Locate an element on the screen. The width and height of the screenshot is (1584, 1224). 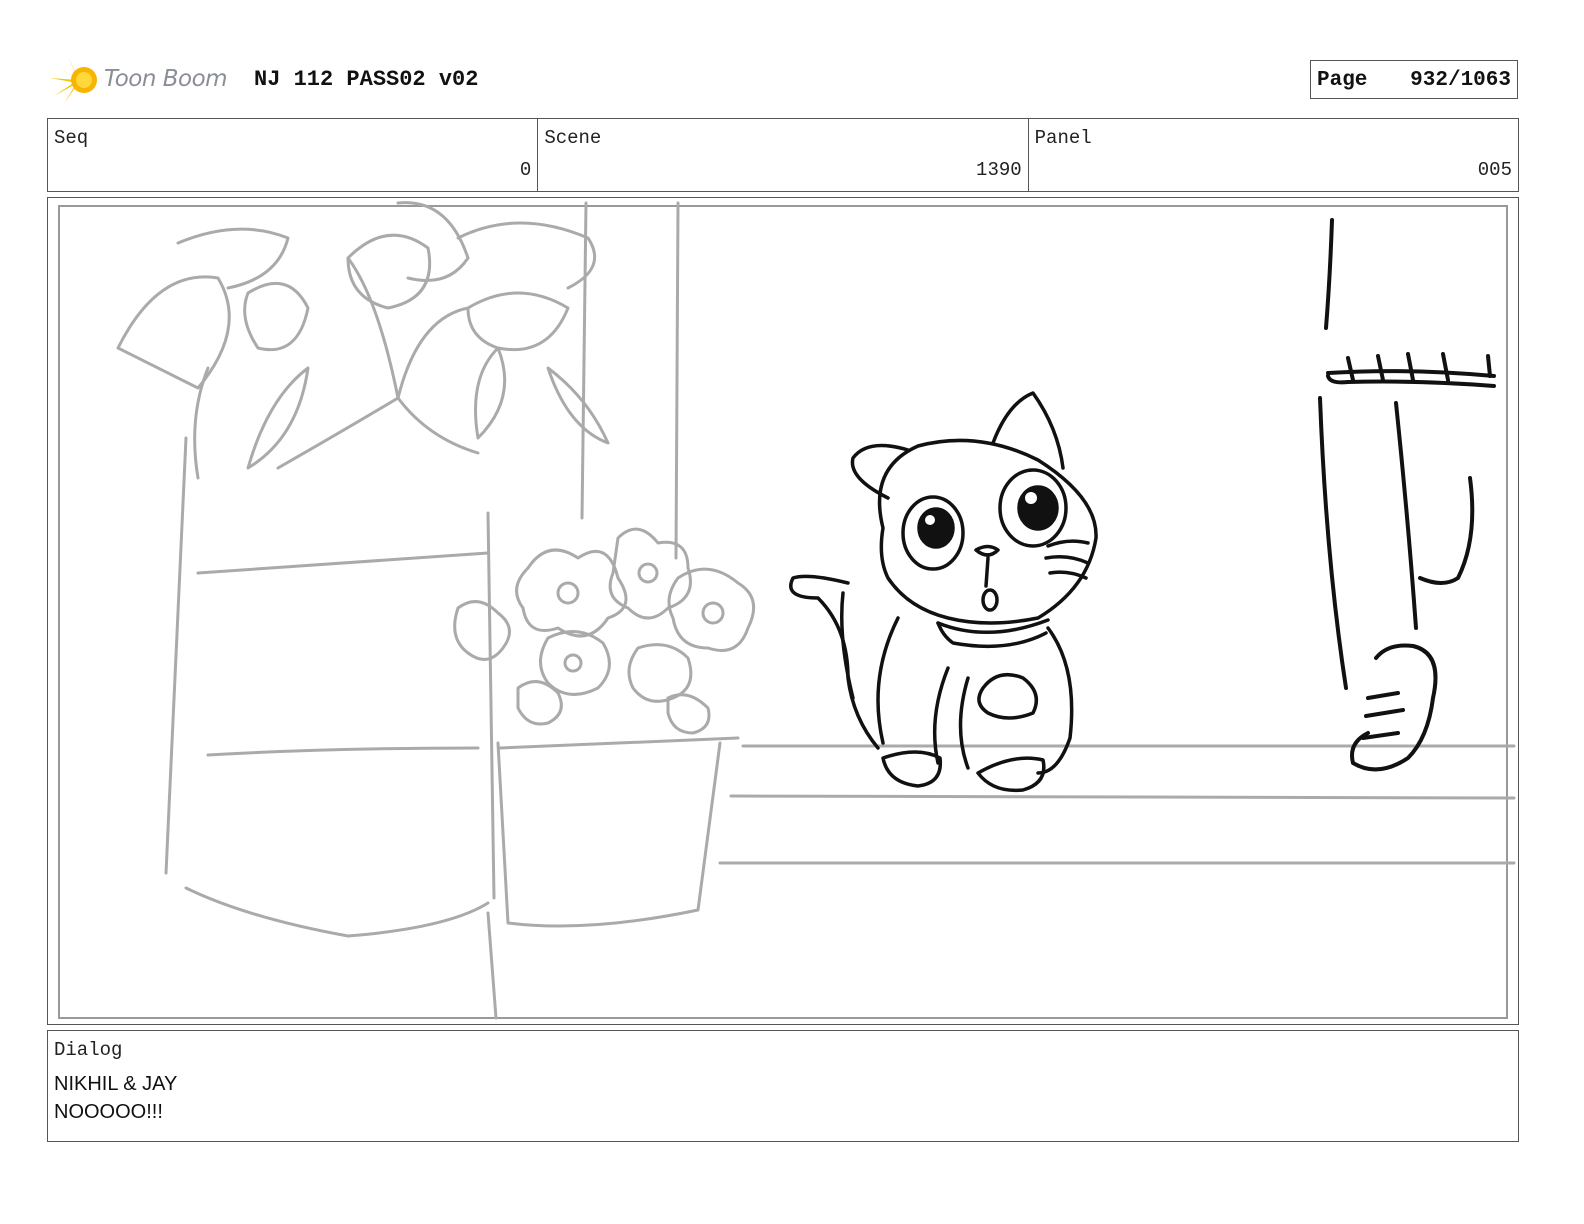
seq-cell: Seq 0 is located at coordinates (293, 155).